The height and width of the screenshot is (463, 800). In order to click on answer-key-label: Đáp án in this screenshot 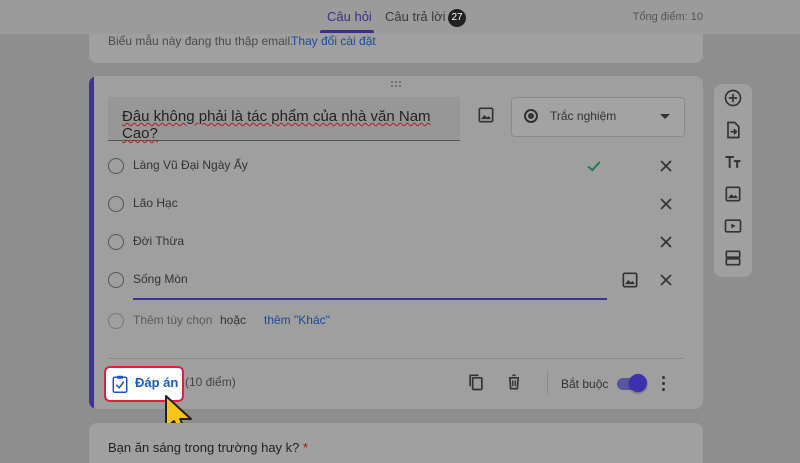, I will do `click(157, 382)`.